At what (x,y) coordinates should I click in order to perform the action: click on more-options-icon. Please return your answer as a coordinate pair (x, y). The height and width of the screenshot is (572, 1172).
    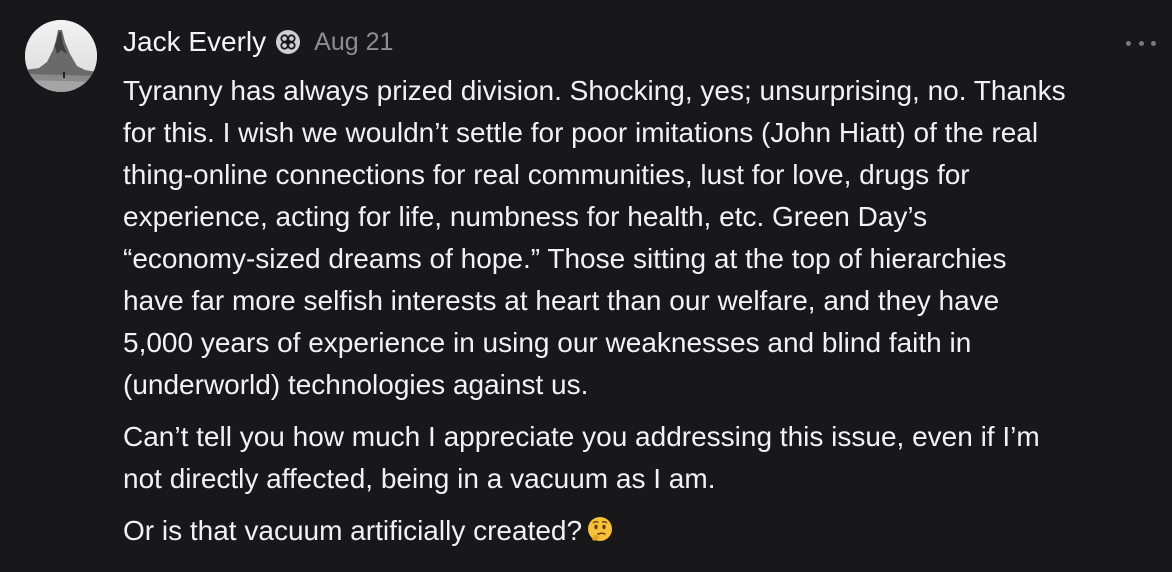
    Looking at the image, I should click on (1141, 43).